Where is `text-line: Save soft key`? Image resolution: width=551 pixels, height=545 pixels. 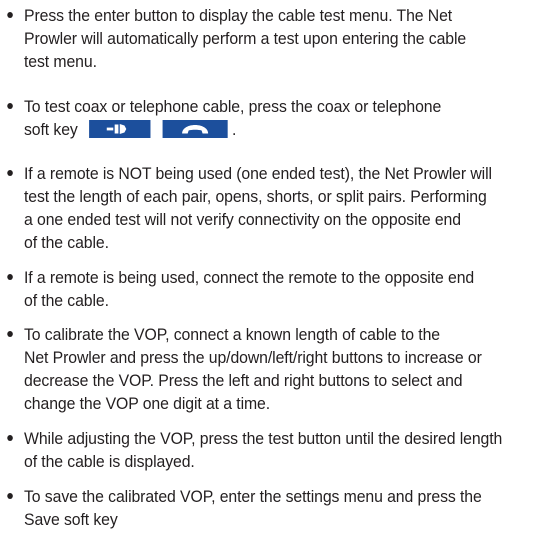 text-line: Save soft key is located at coordinates (71, 519).